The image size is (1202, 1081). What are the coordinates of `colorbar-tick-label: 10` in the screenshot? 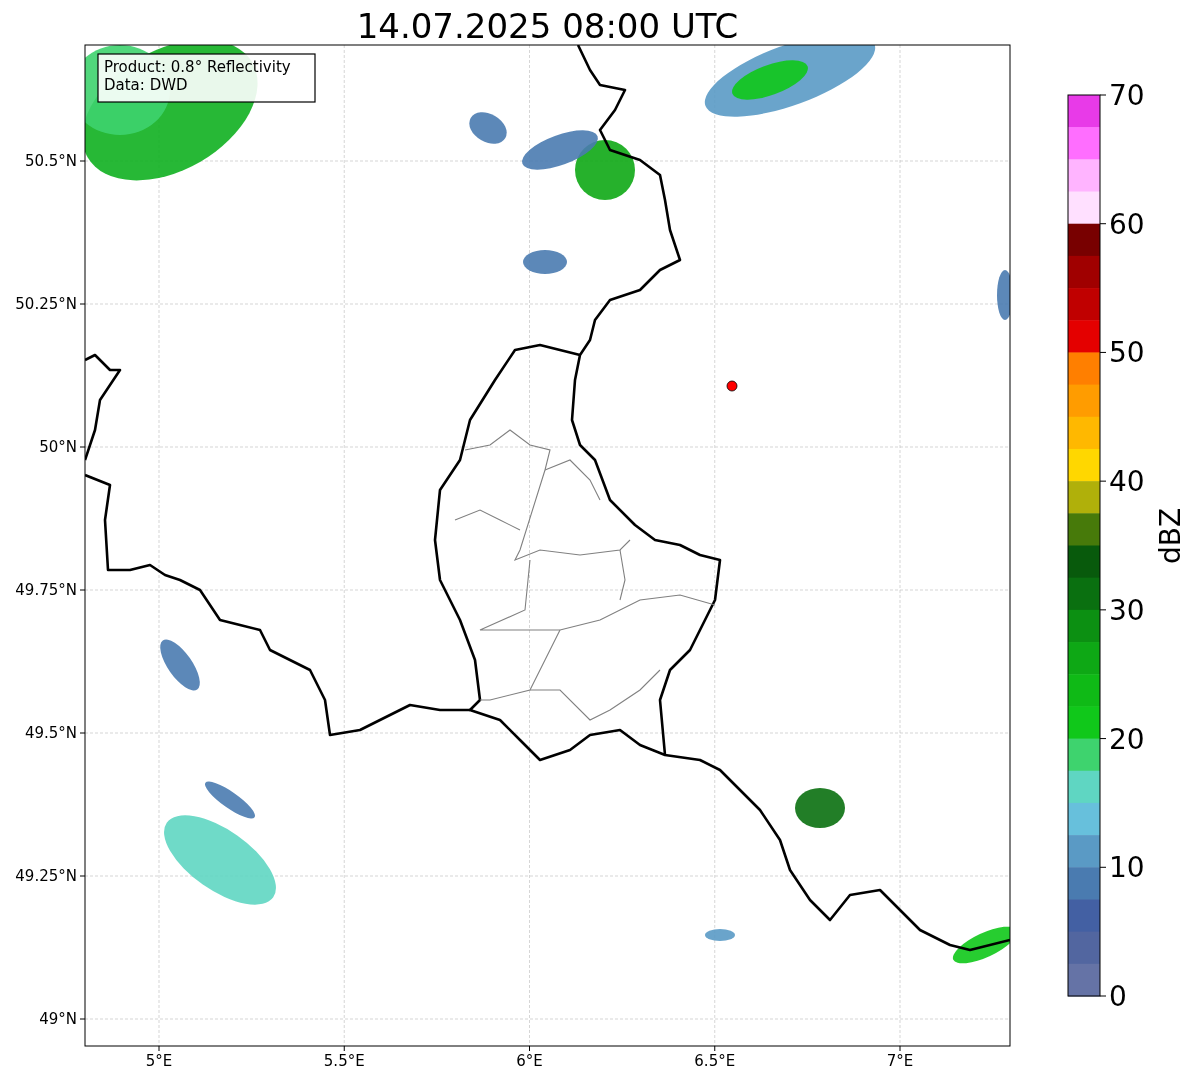 It's located at (1127, 868).